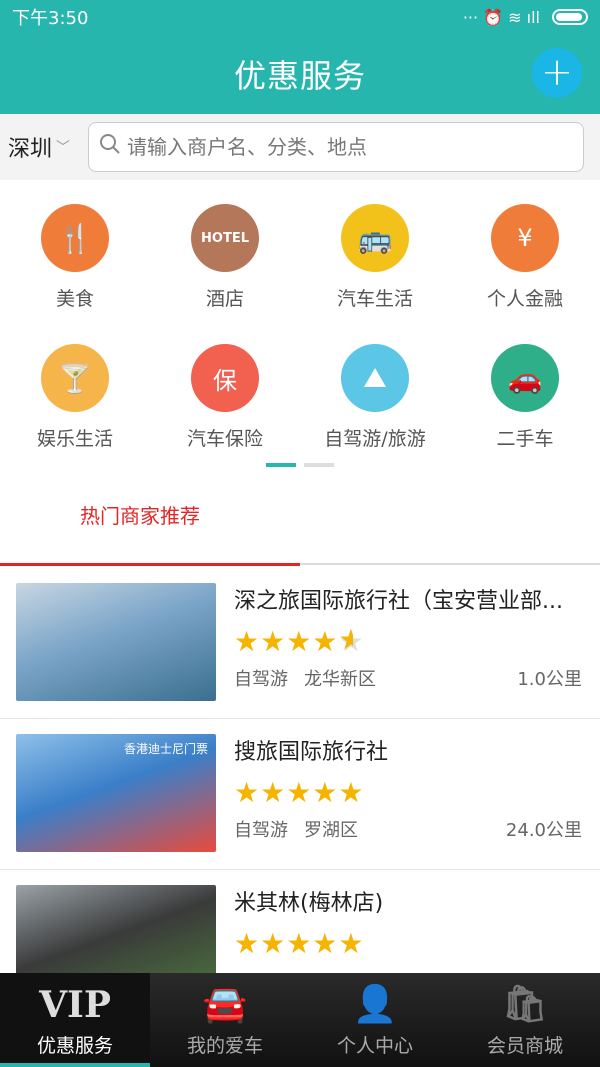 The width and height of the screenshot is (600, 1067). I want to click on used-car-icon: 🚗, so click(525, 378).